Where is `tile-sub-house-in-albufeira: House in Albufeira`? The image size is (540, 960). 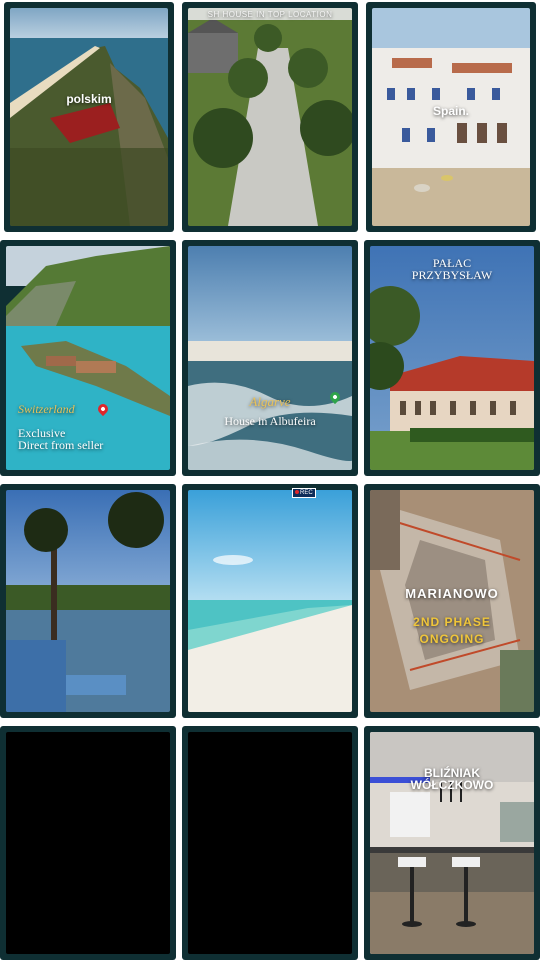
tile-sub-house-in-albufeira: House in Albufeira is located at coordinates (270, 421).